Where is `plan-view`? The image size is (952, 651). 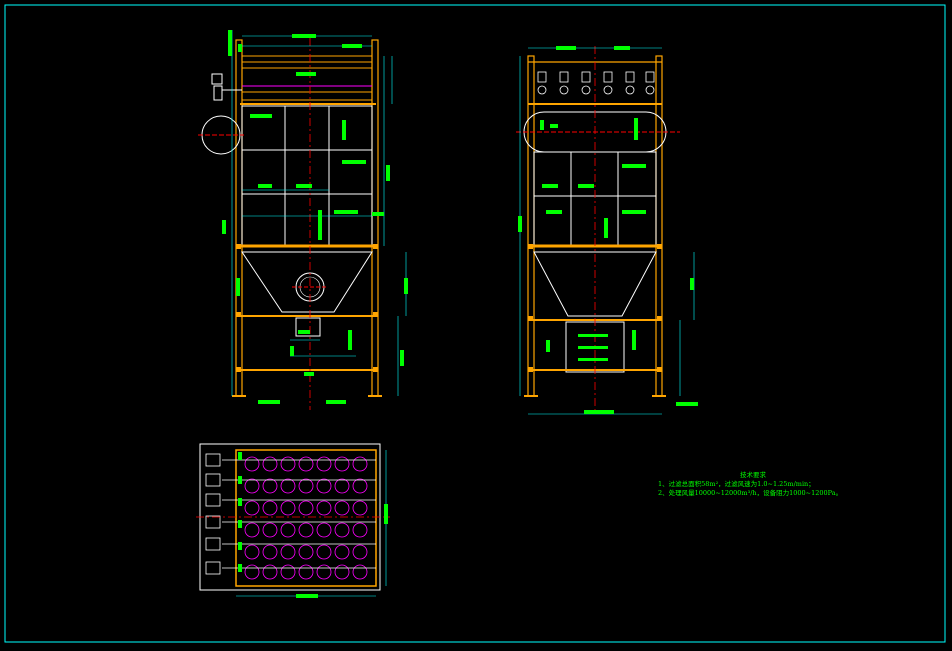
plan-view is located at coordinates (293, 520).